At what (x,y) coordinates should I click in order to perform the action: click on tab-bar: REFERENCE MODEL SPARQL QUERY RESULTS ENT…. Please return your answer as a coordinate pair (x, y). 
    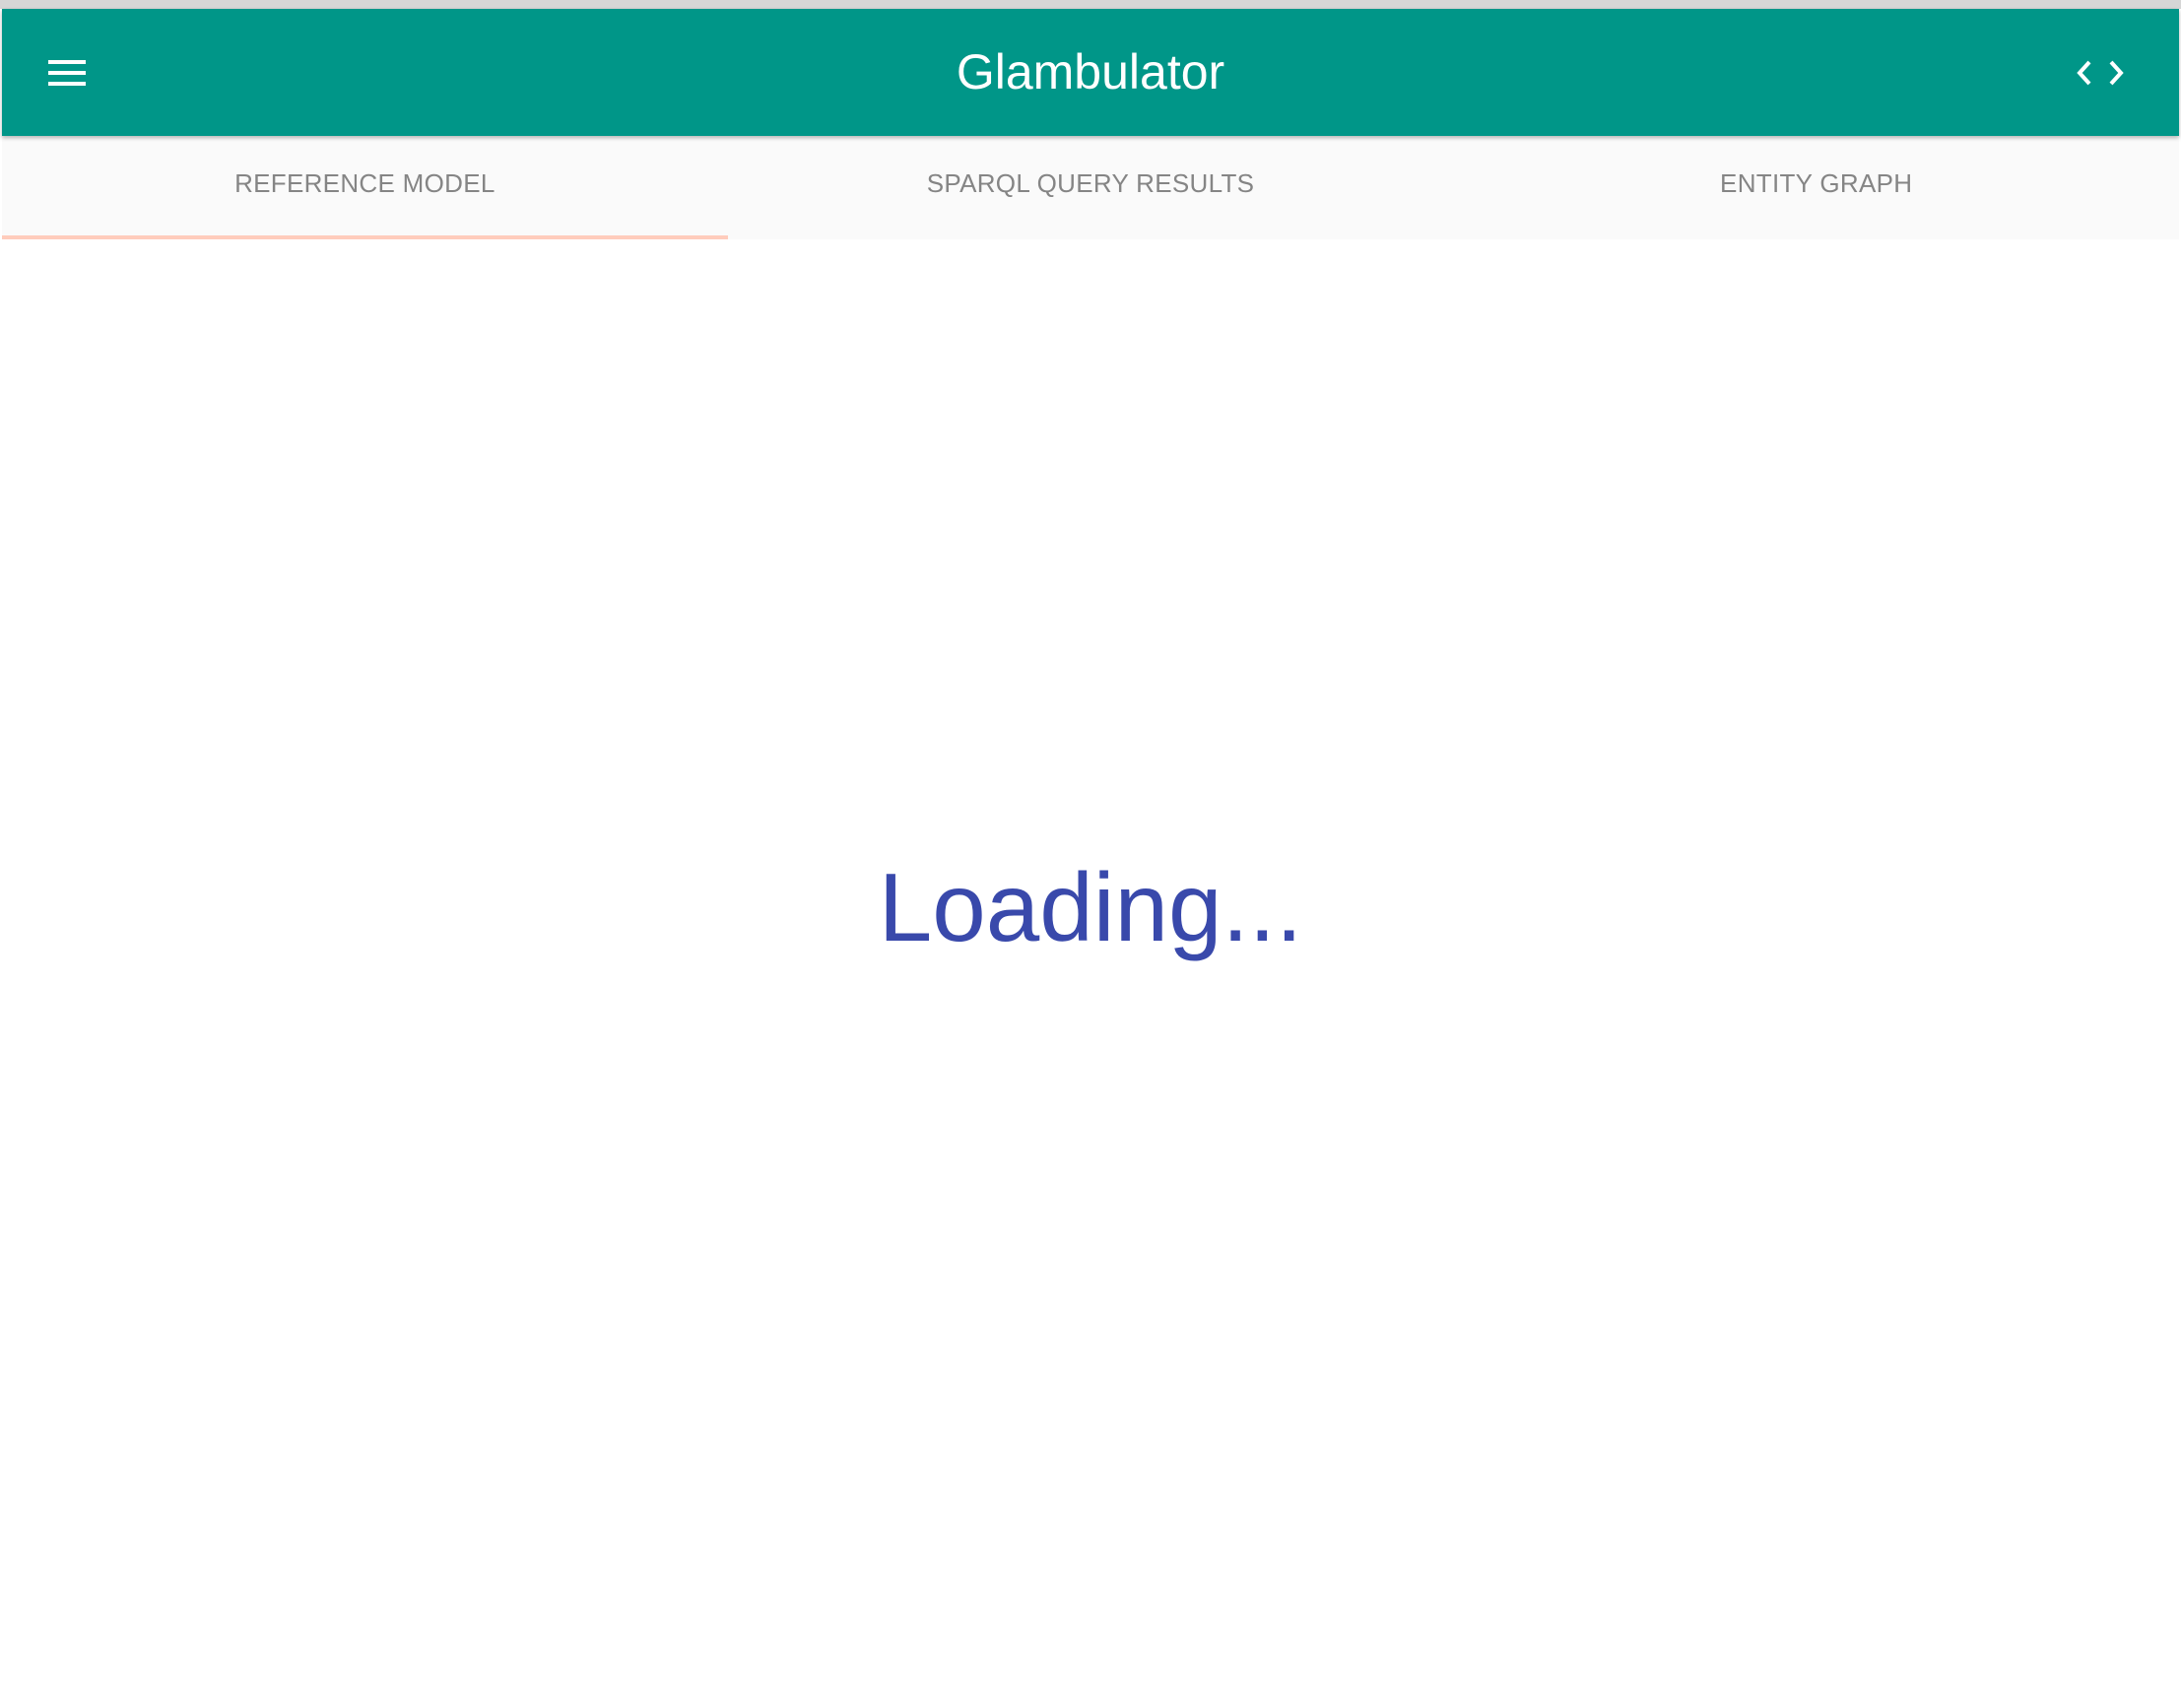
    Looking at the image, I should click on (1090, 187).